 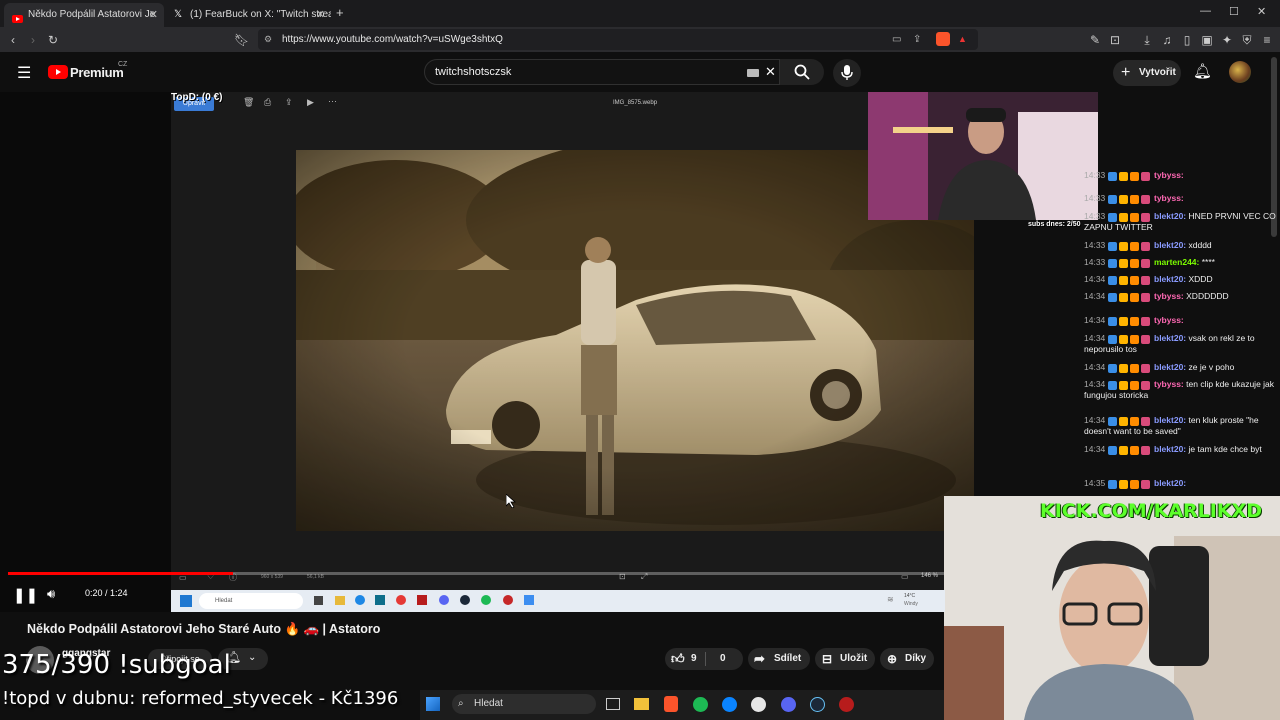 I want to click on task-view-icon, so click(x=613, y=704).